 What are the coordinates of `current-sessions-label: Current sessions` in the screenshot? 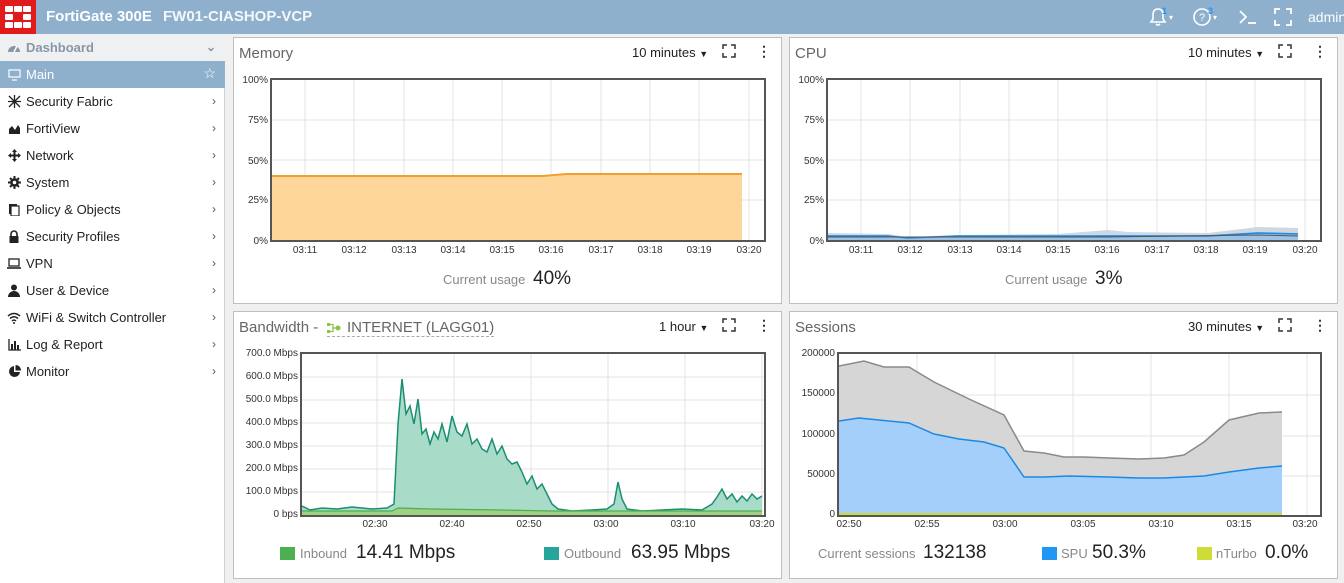 It's located at (867, 553).